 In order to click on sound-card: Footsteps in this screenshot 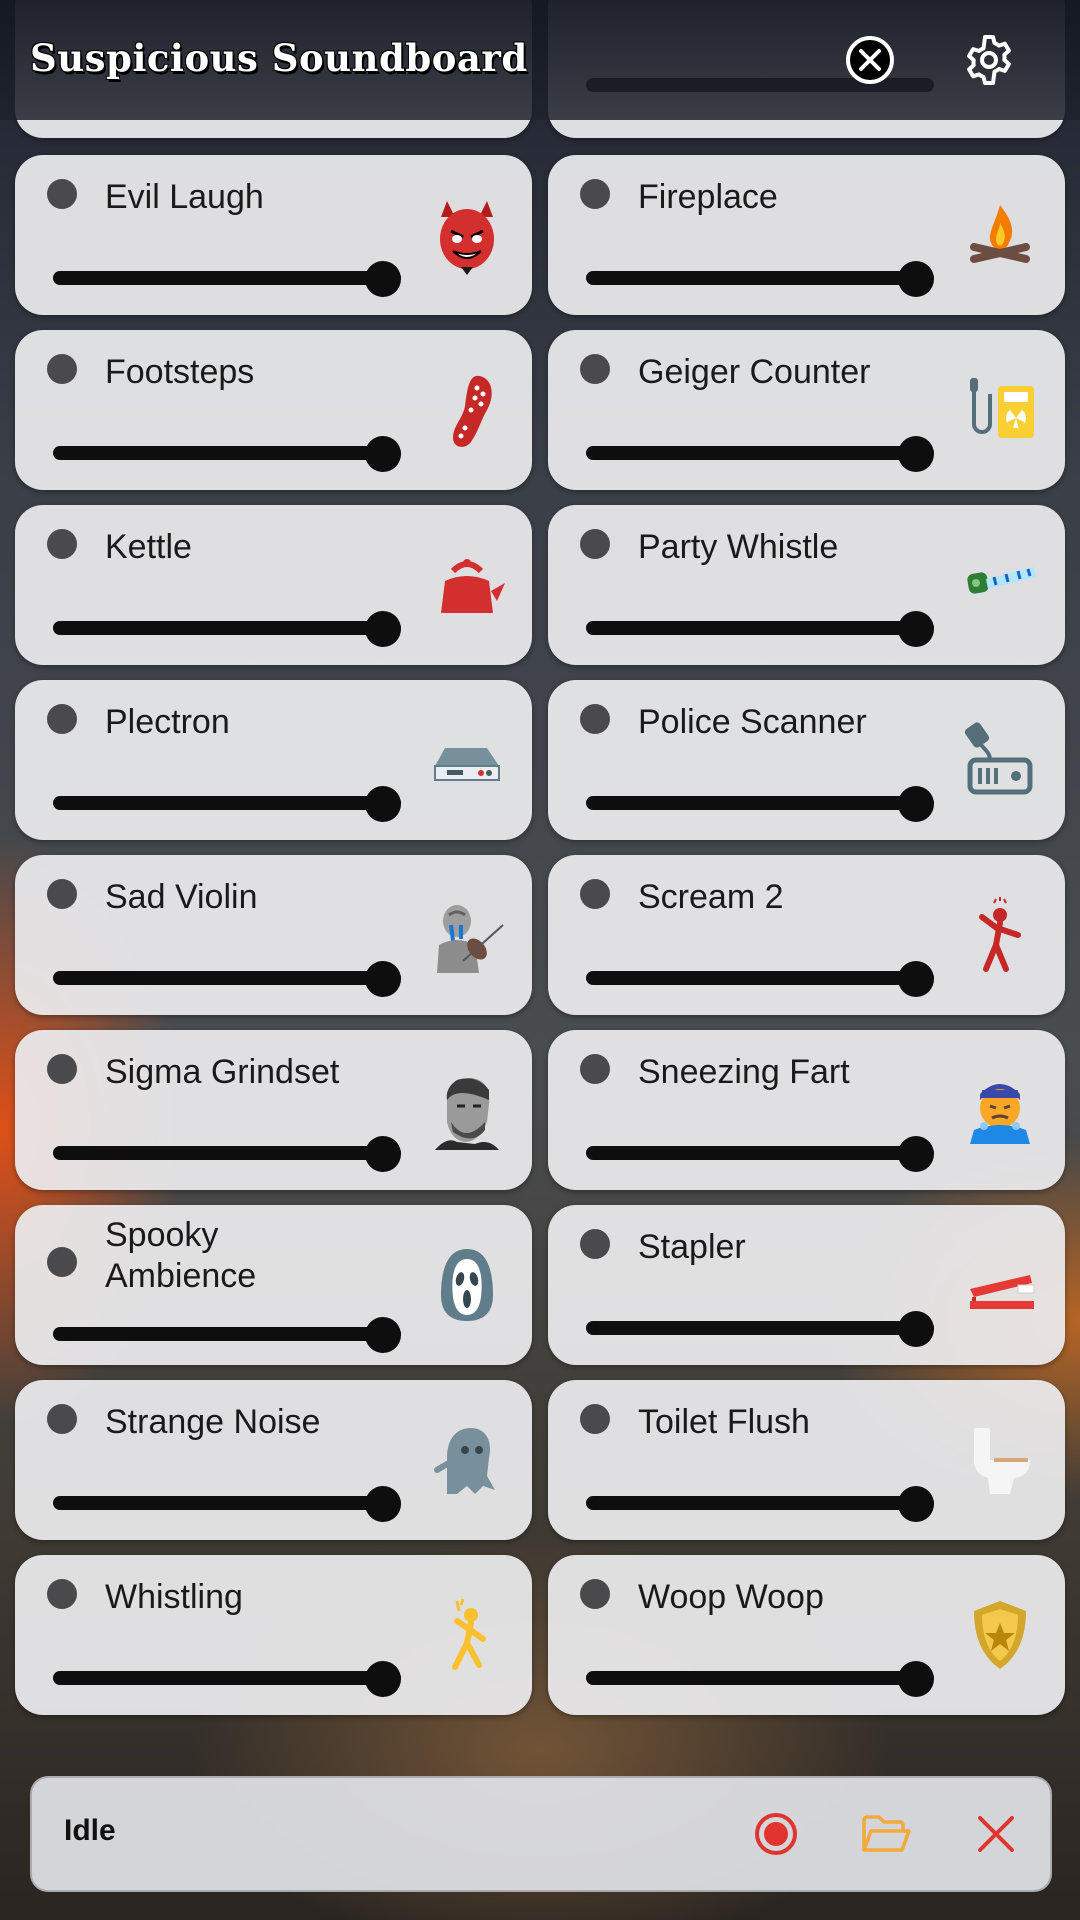, I will do `click(273, 410)`.